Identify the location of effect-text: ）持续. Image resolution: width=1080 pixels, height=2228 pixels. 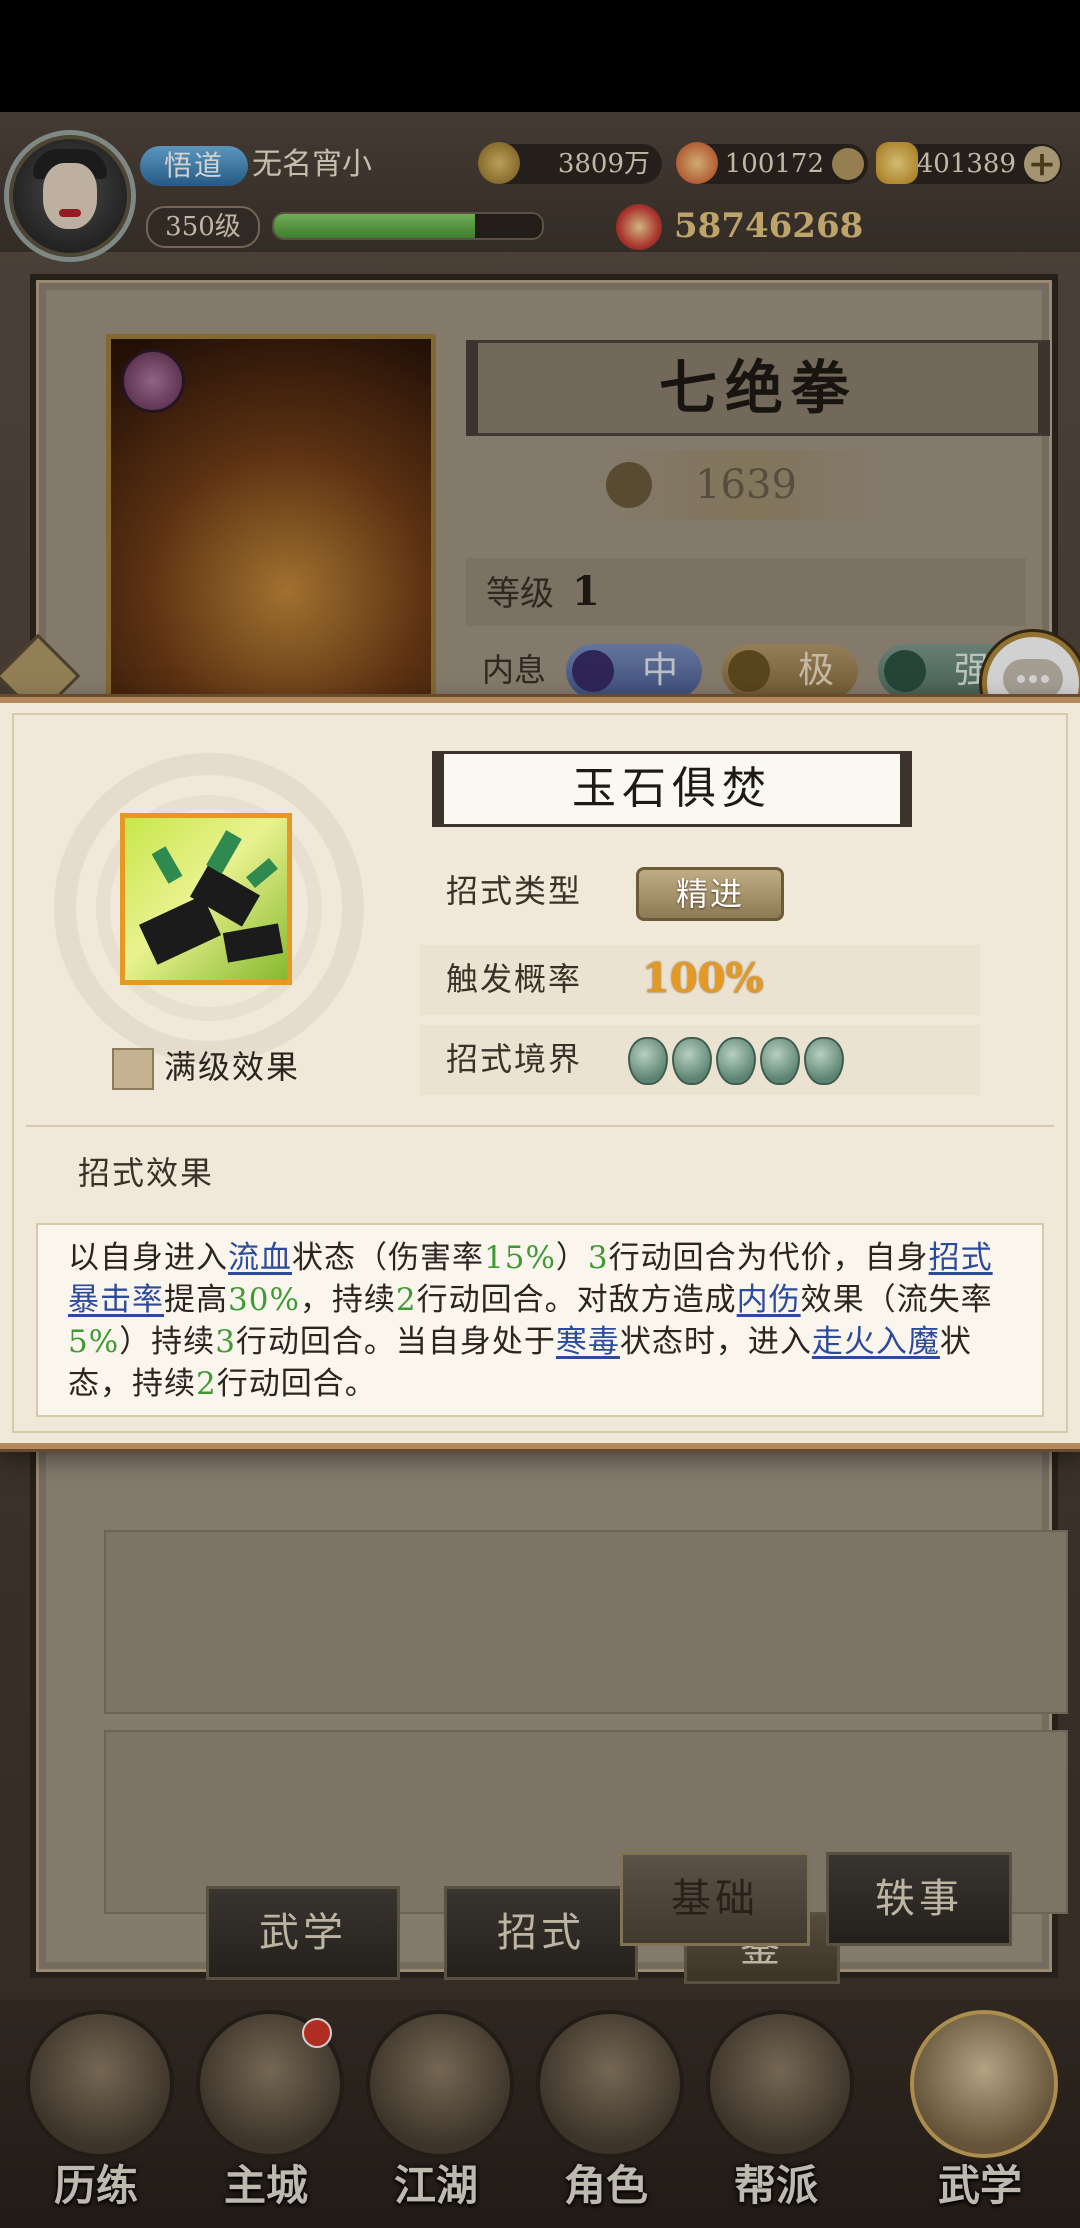
(167, 1342).